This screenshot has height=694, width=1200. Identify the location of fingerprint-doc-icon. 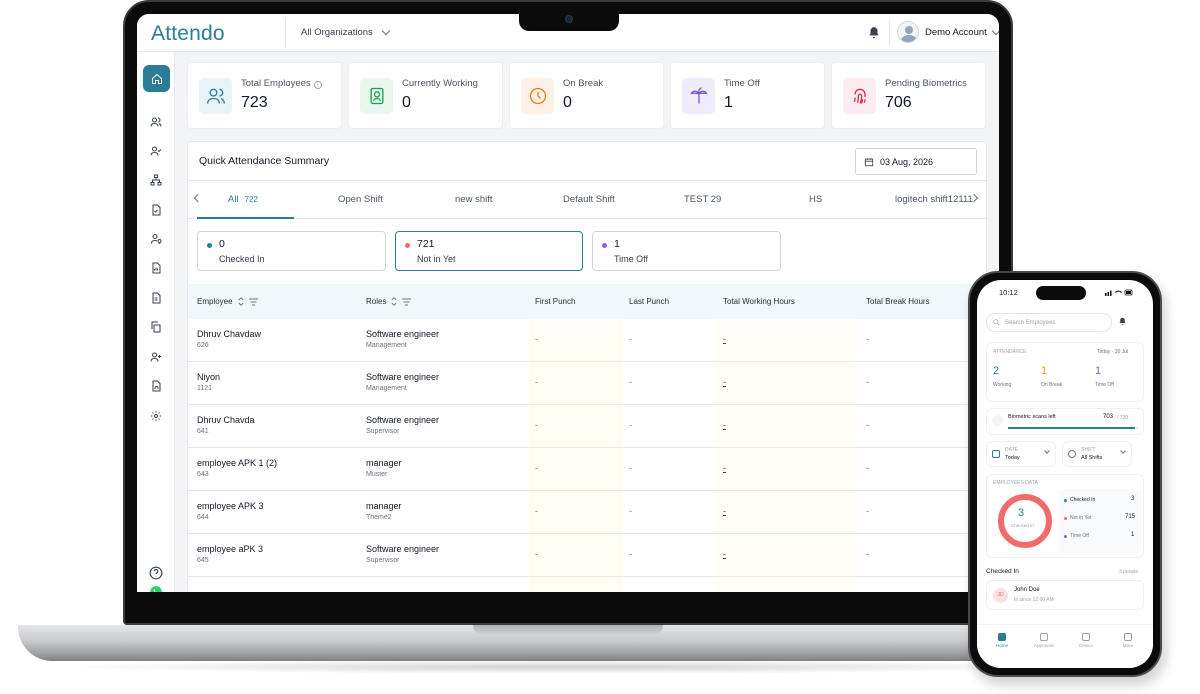
(156, 386).